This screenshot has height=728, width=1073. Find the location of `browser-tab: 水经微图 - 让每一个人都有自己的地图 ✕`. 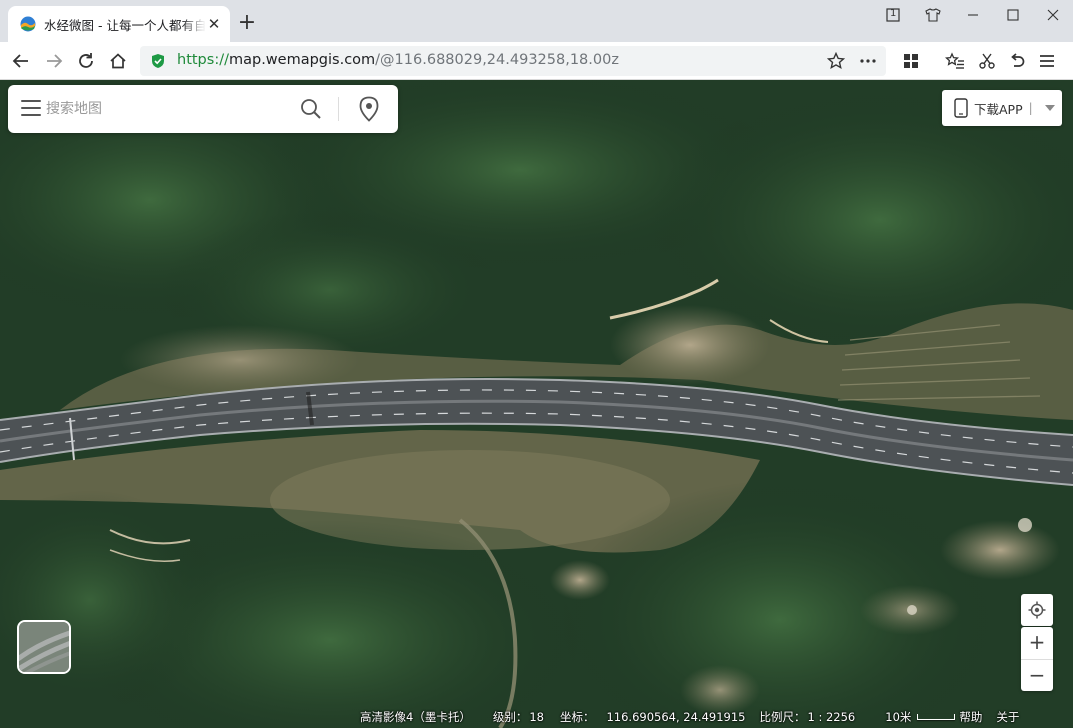

browser-tab: 水经微图 - 让每一个人都有自己的地图 ✕ is located at coordinates (119, 24).